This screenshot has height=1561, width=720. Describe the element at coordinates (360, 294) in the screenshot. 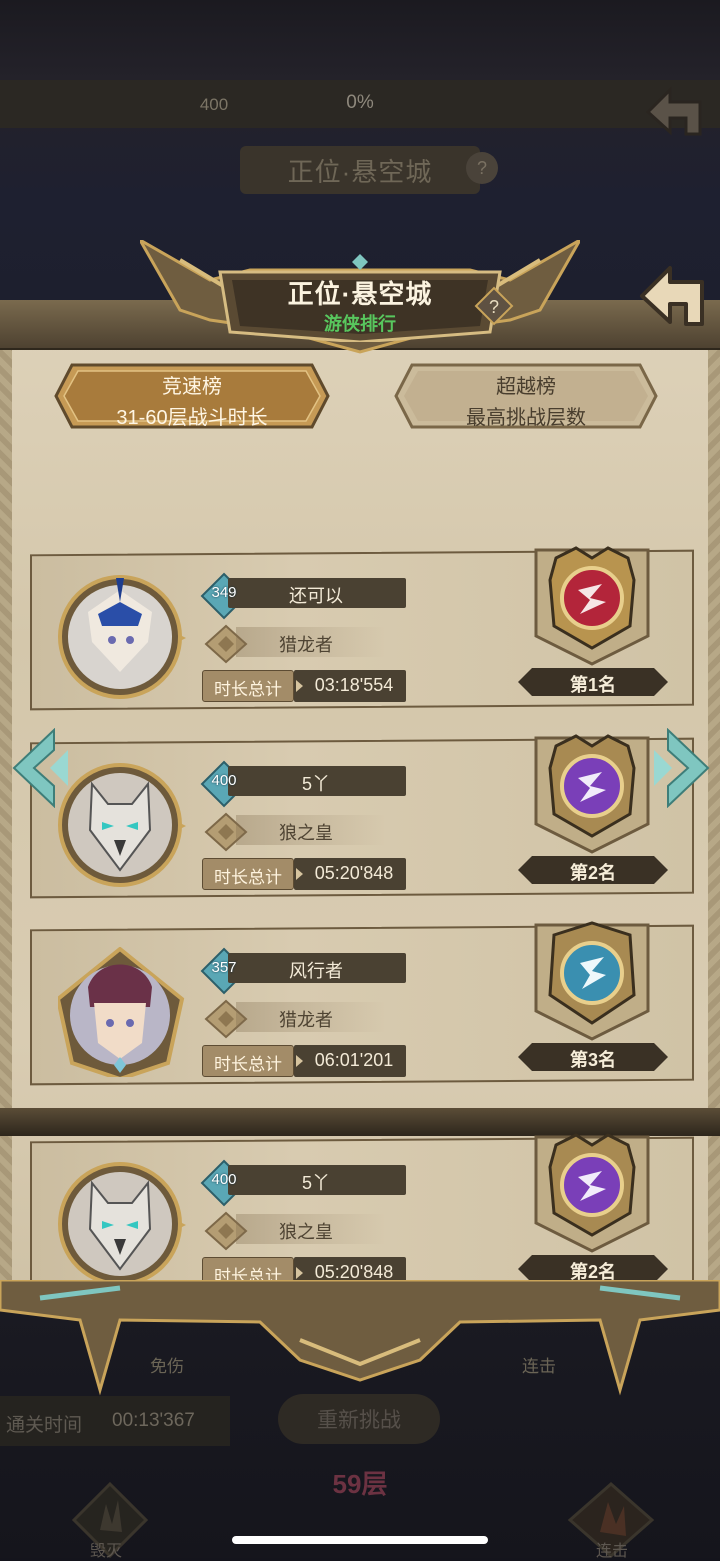

I see `panel-title: 正位·悬空城` at that location.